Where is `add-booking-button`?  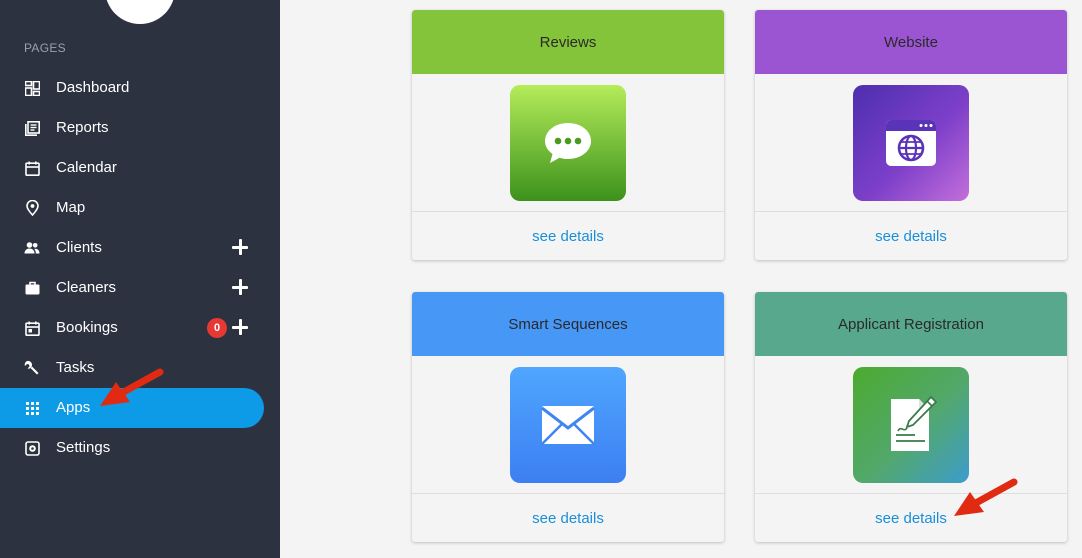
add-booking-button is located at coordinates (240, 327).